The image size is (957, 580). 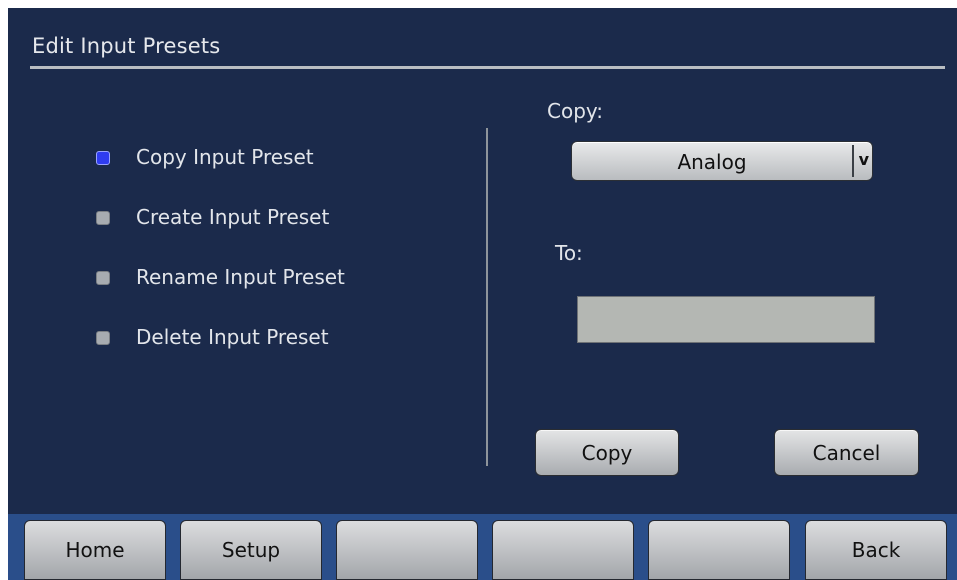 What do you see at coordinates (863, 159) in the screenshot?
I see `chevron-down-icon: v` at bounding box center [863, 159].